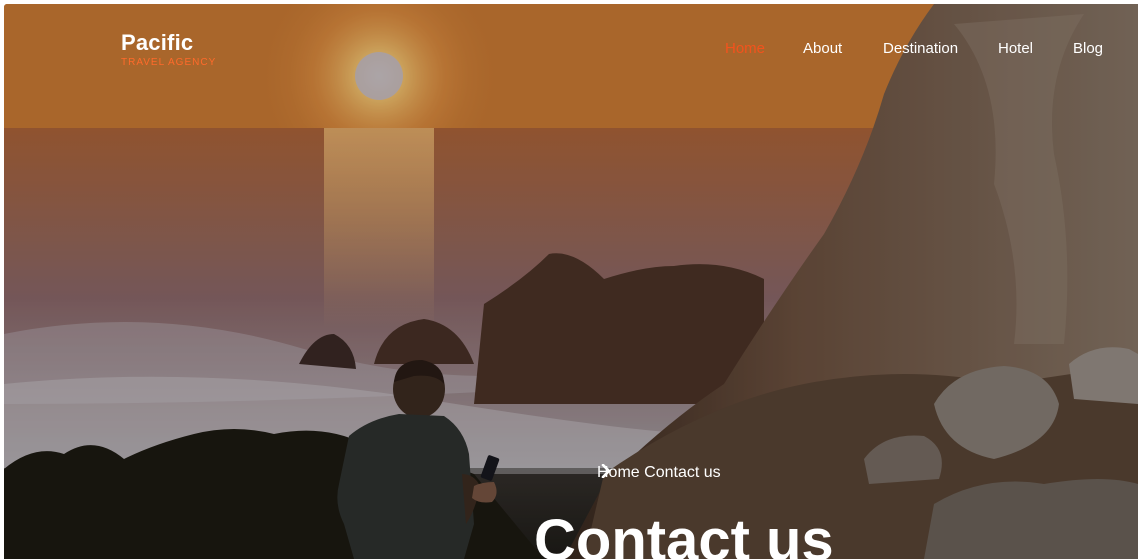 The image size is (1138, 559). I want to click on main-nav: Home About Destination Hotel Blog, so click(571, 50).